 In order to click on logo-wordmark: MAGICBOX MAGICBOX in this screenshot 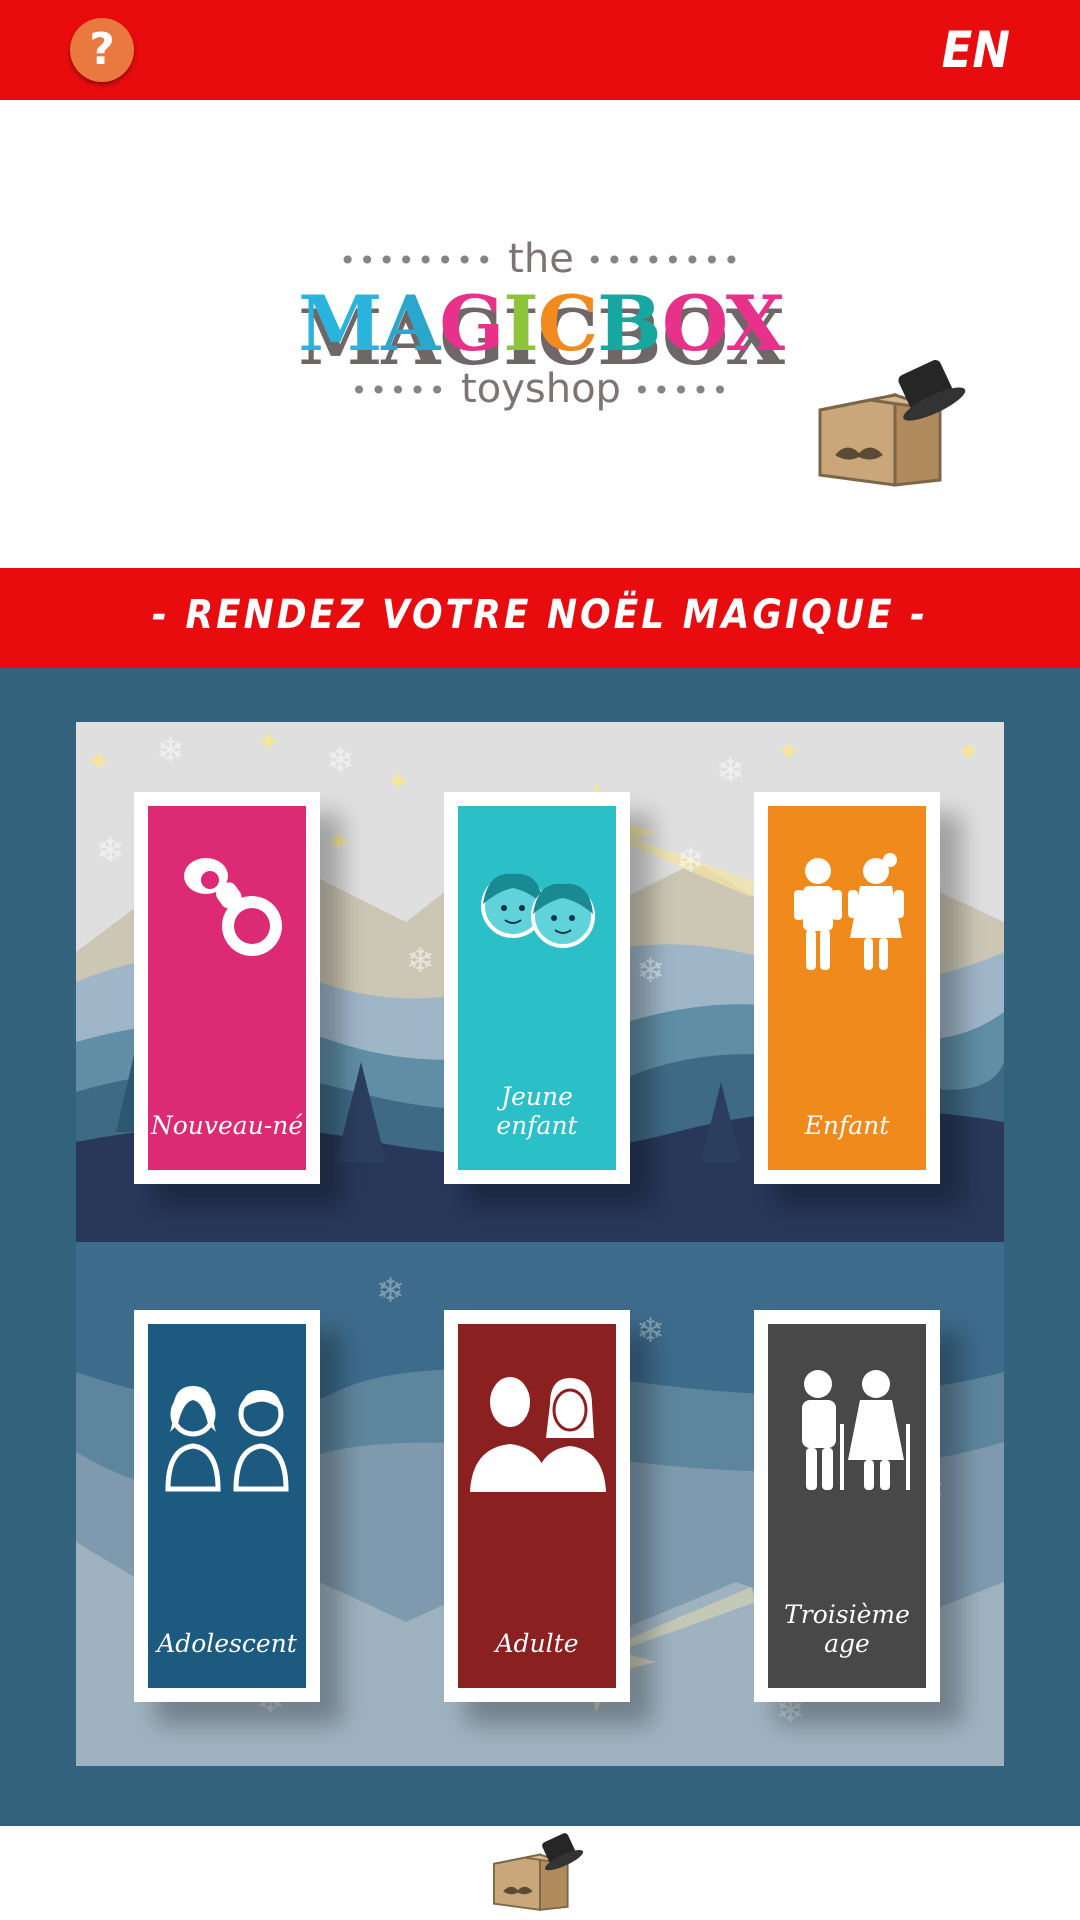, I will do `click(541, 331)`.